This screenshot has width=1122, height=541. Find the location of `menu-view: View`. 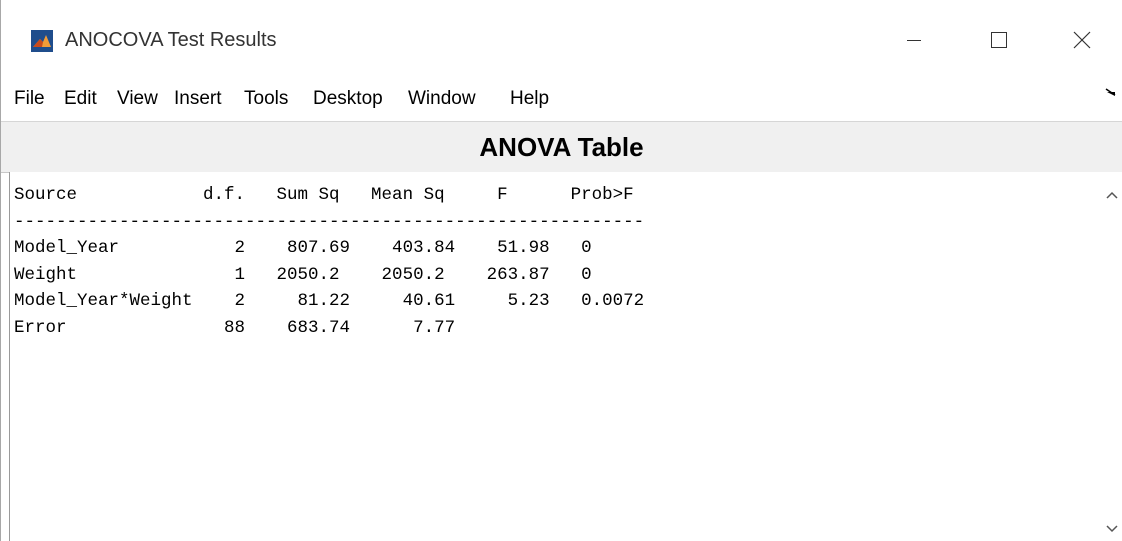

menu-view: View is located at coordinates (137, 99).